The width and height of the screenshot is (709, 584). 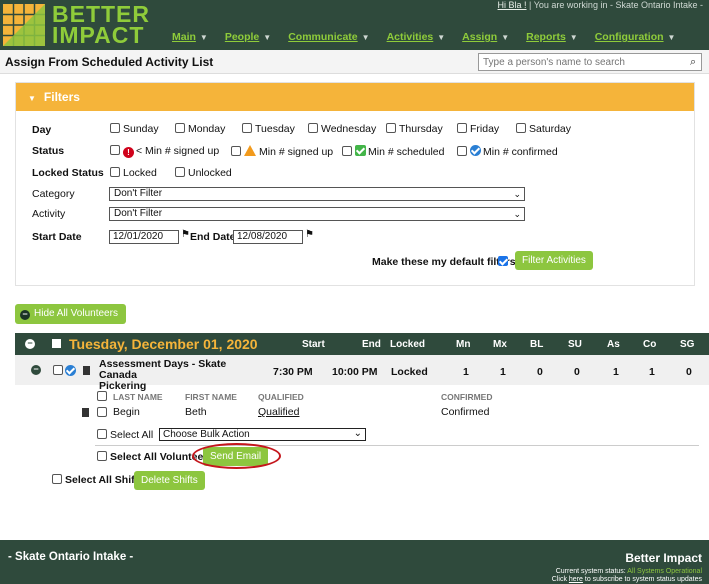 I want to click on day-tuesday-checkbox: Tuesday, so click(x=268, y=129).